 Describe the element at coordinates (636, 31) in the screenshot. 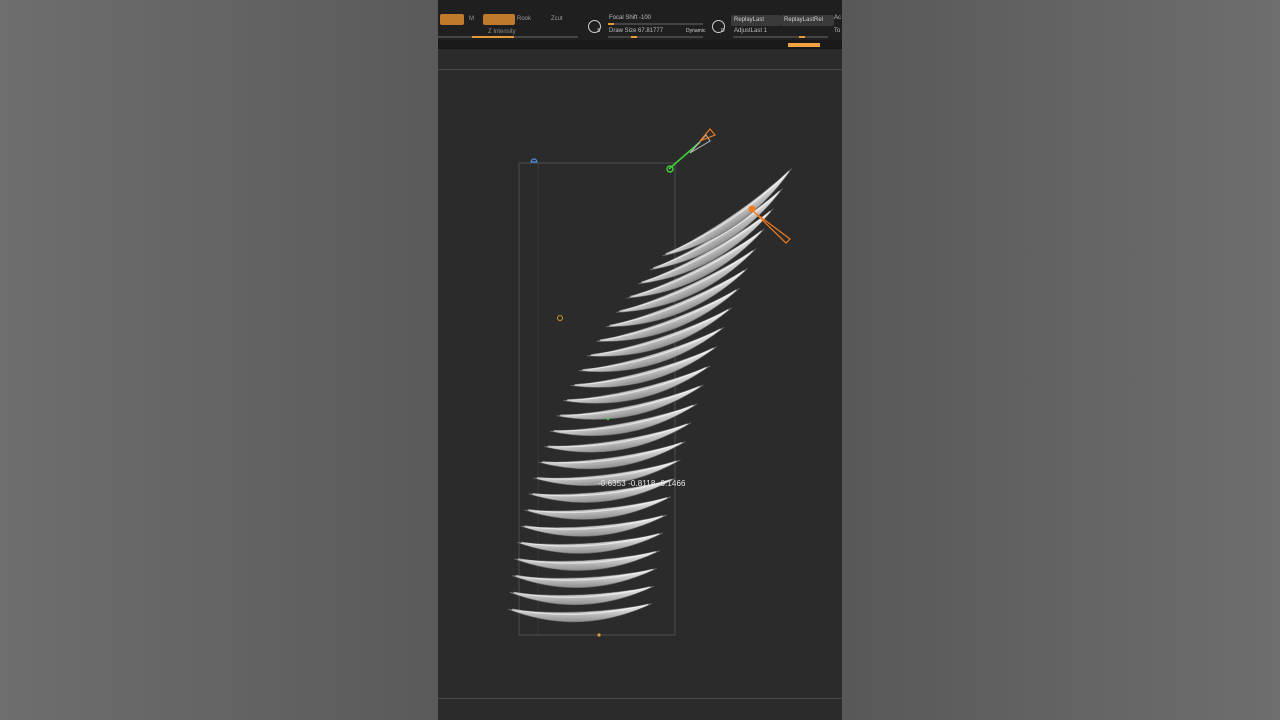

I see `draw-size-label: Draw Size 67.81777` at that location.